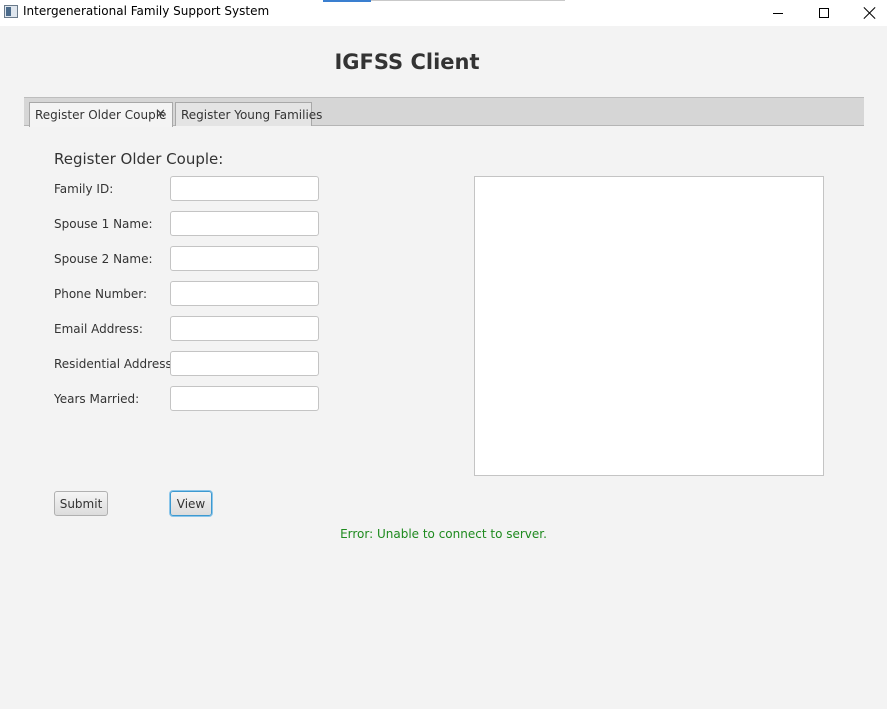 This screenshot has height=709, width=887. I want to click on family-id-input, so click(244, 188).